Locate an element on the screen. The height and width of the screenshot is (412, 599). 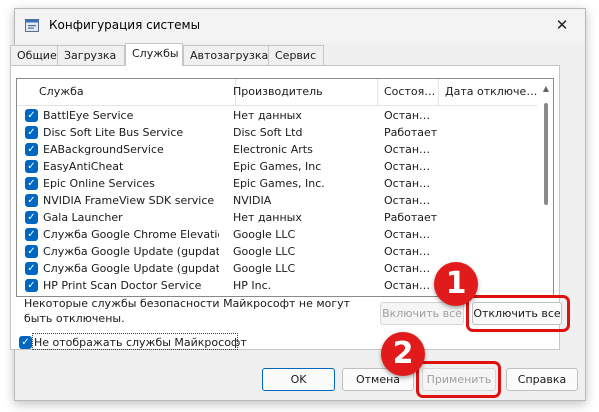
service-manufacturer: Epic Games, Inc. is located at coordinates (279, 183).